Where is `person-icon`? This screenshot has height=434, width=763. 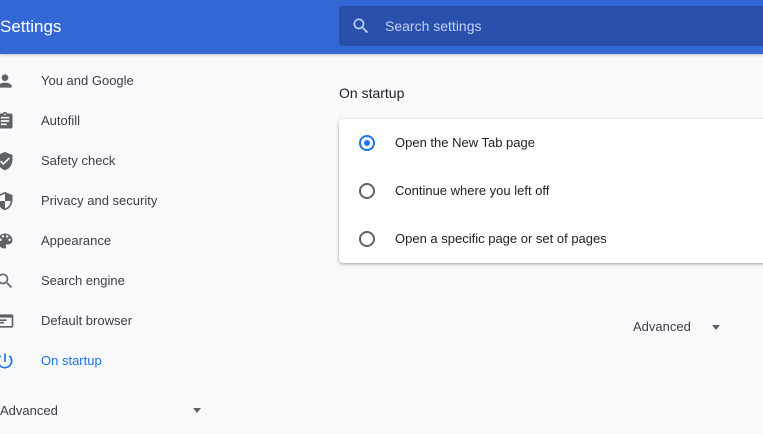
person-icon is located at coordinates (6, 81).